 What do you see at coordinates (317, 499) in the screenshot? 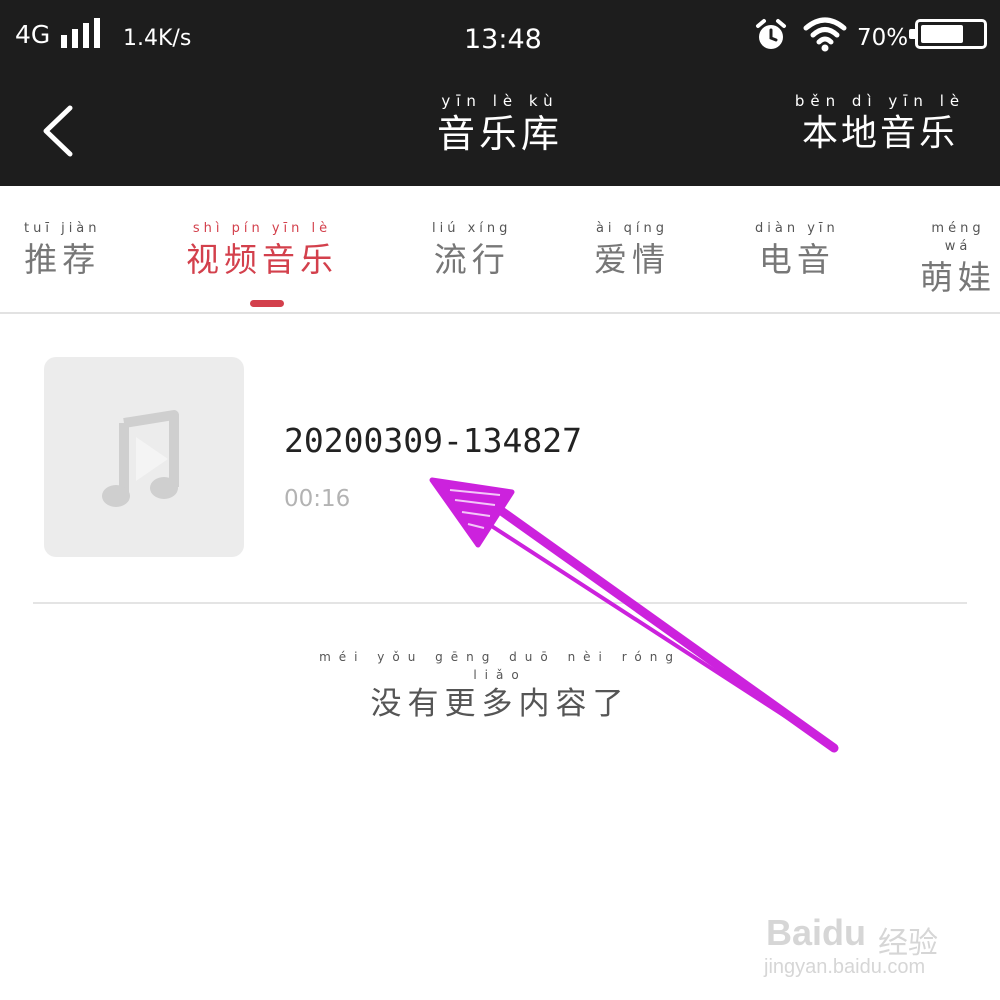
I see `song-duration: 00:16` at bounding box center [317, 499].